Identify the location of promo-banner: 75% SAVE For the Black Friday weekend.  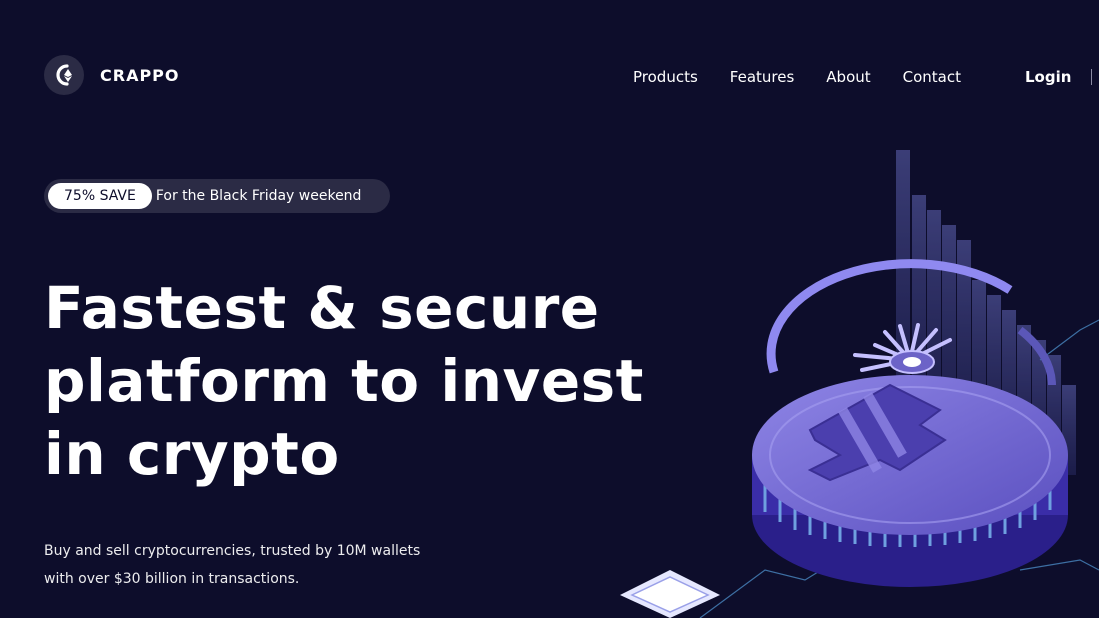
(217, 196).